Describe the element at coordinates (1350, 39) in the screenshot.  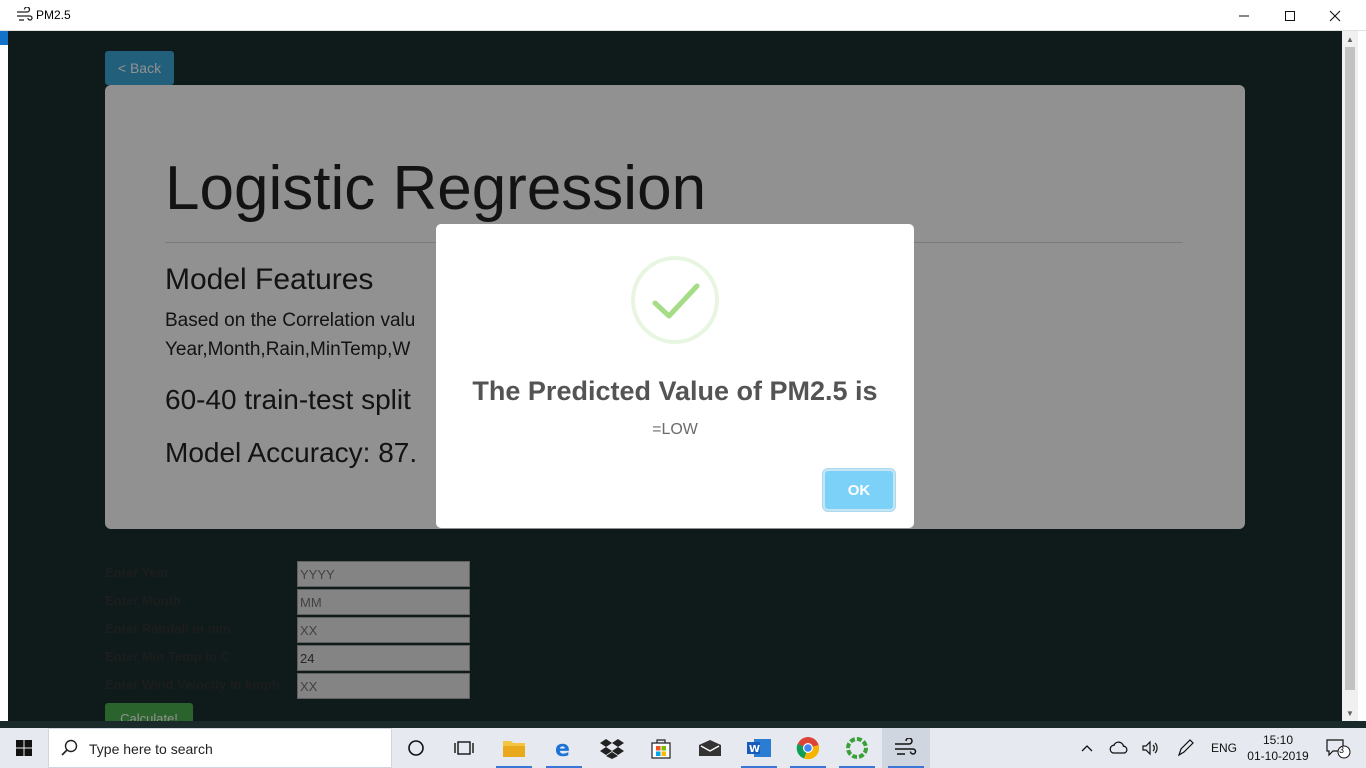
I see `scroll-up-icon: ▲` at that location.